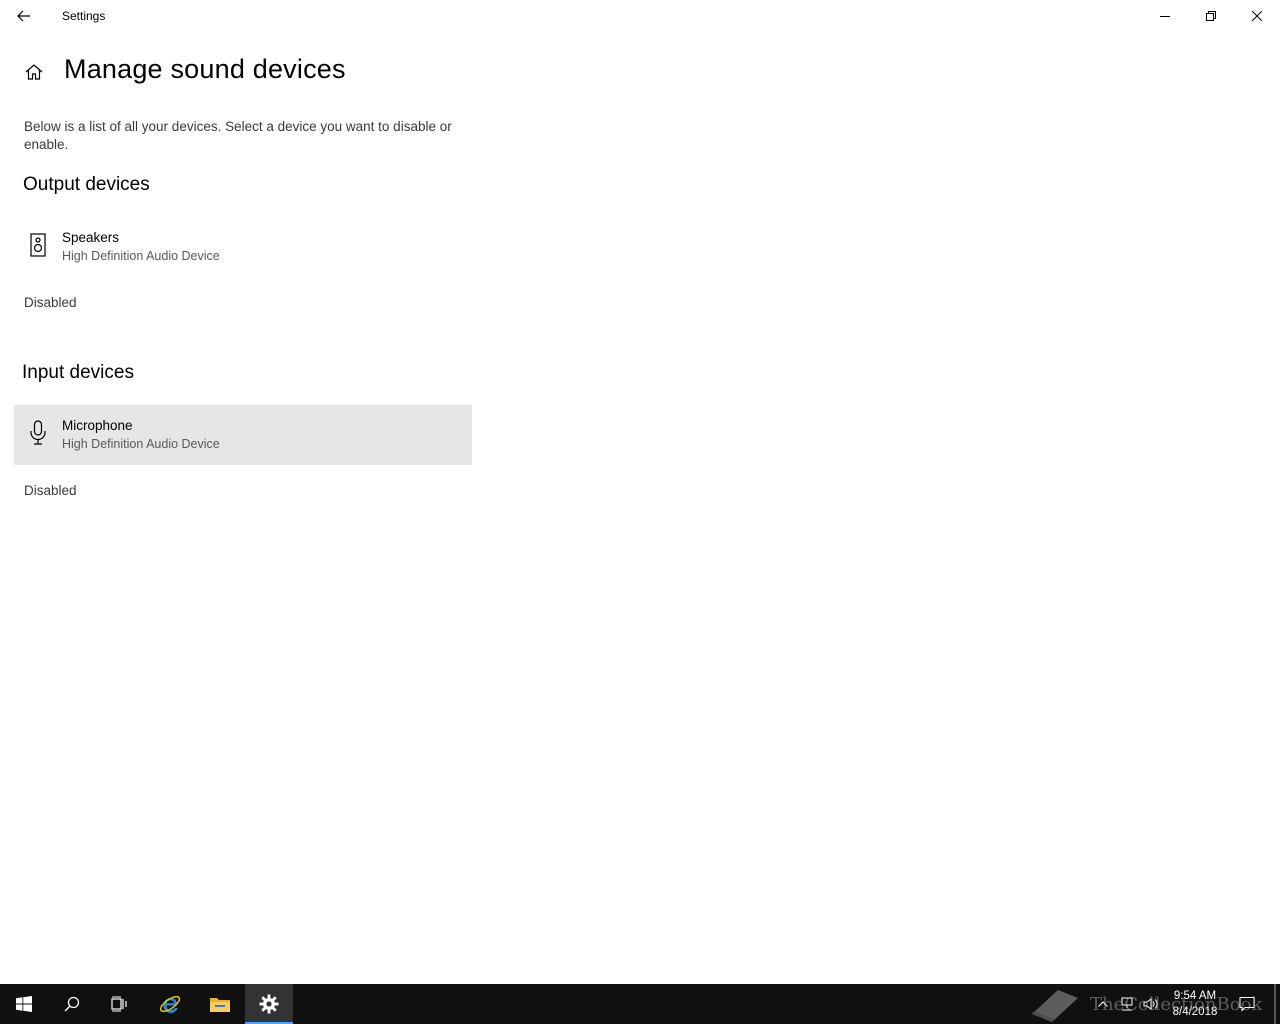 Image resolution: width=1280 pixels, height=1024 pixels. What do you see at coordinates (640, 16) in the screenshot?
I see `title-bar: Settings` at bounding box center [640, 16].